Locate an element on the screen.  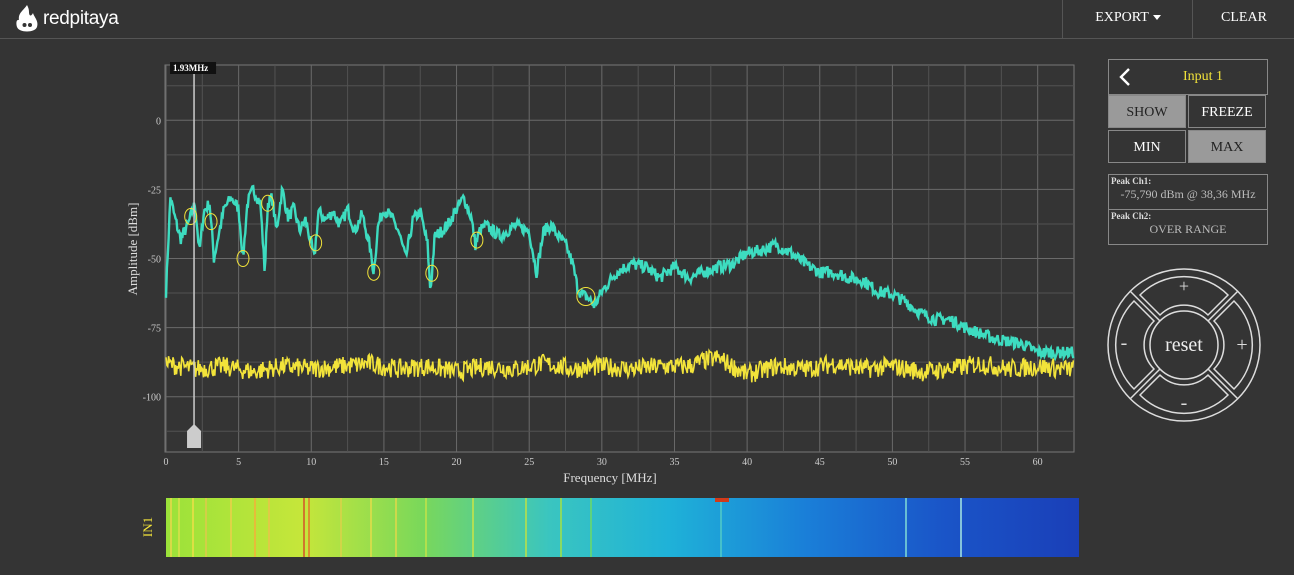
x-axis-label: Frequency [MHz] is located at coordinates (610, 477).